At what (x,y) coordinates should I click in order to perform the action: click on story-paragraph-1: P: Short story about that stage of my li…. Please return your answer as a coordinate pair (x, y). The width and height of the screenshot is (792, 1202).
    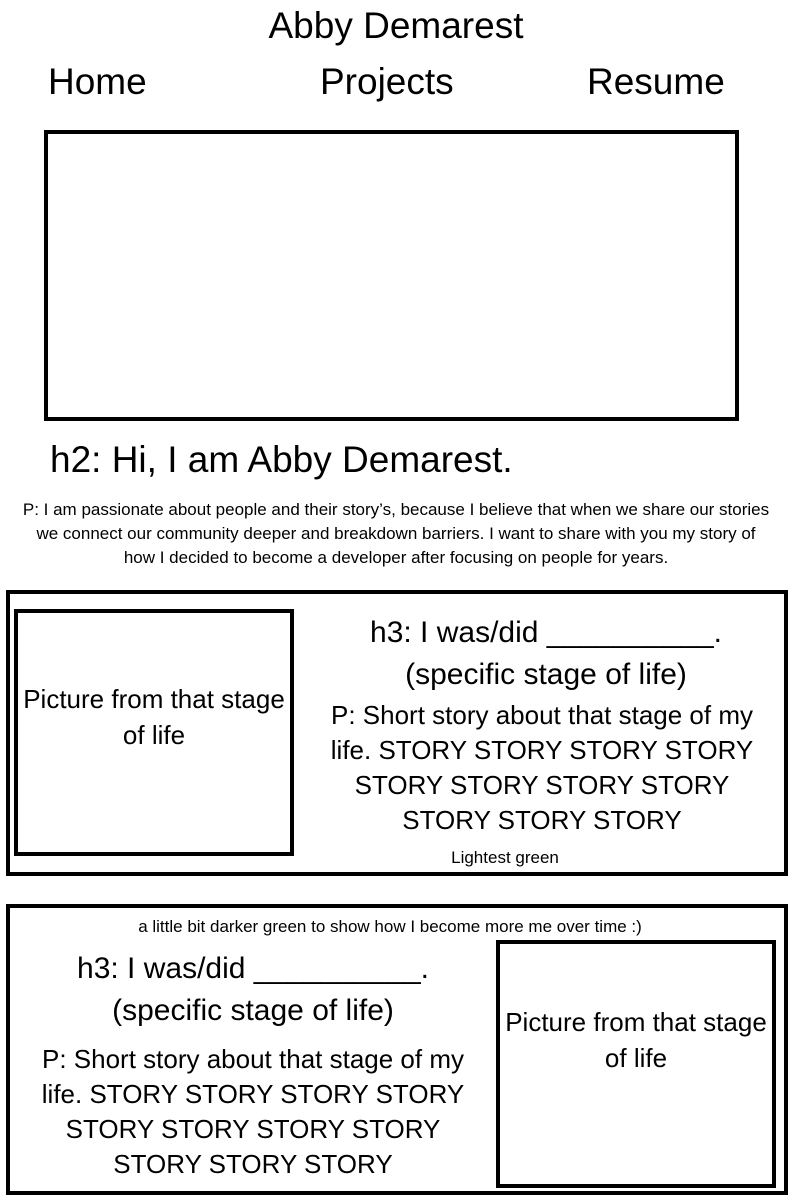
    Looking at the image, I should click on (542, 767).